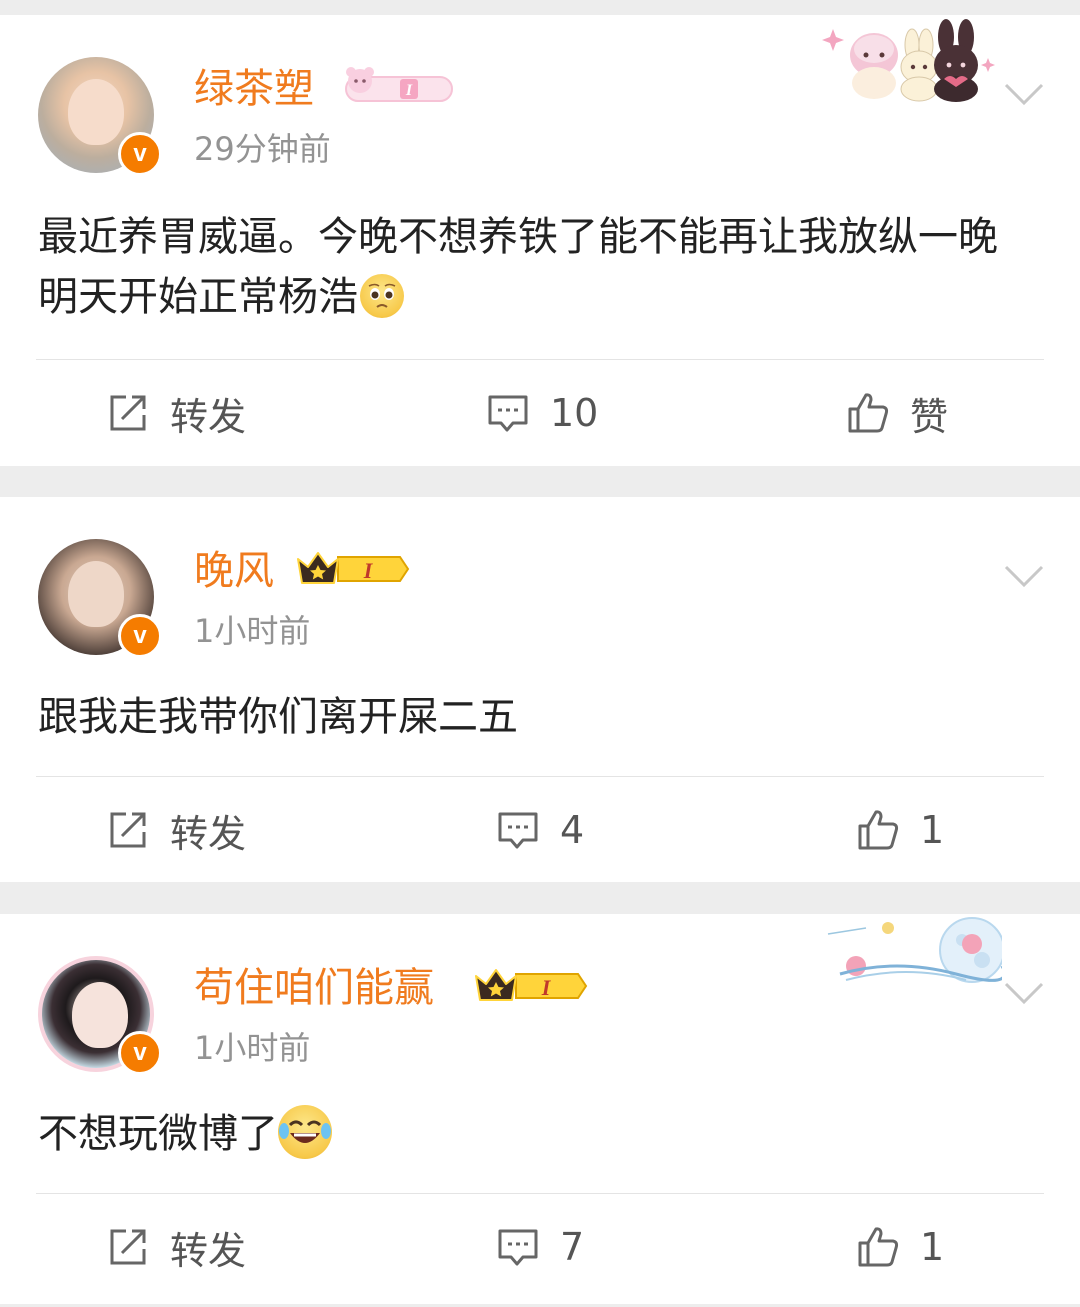 Image resolution: width=1080 pixels, height=1307 pixels. What do you see at coordinates (278, 717) in the screenshot?
I see `post-text: 跟我走我带你们离开屎二五` at bounding box center [278, 717].